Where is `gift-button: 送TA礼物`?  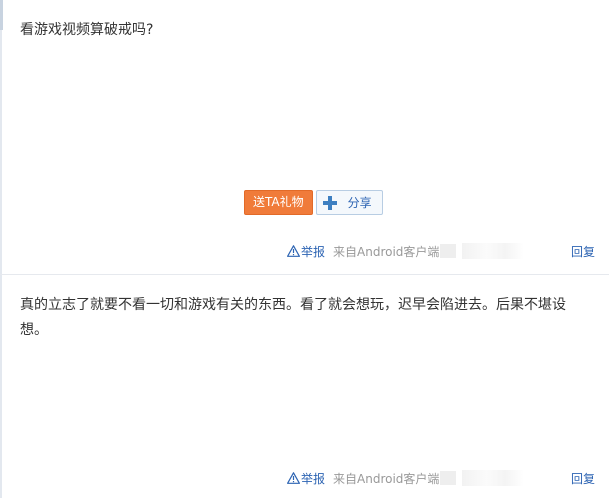 gift-button: 送TA礼物 is located at coordinates (278, 202).